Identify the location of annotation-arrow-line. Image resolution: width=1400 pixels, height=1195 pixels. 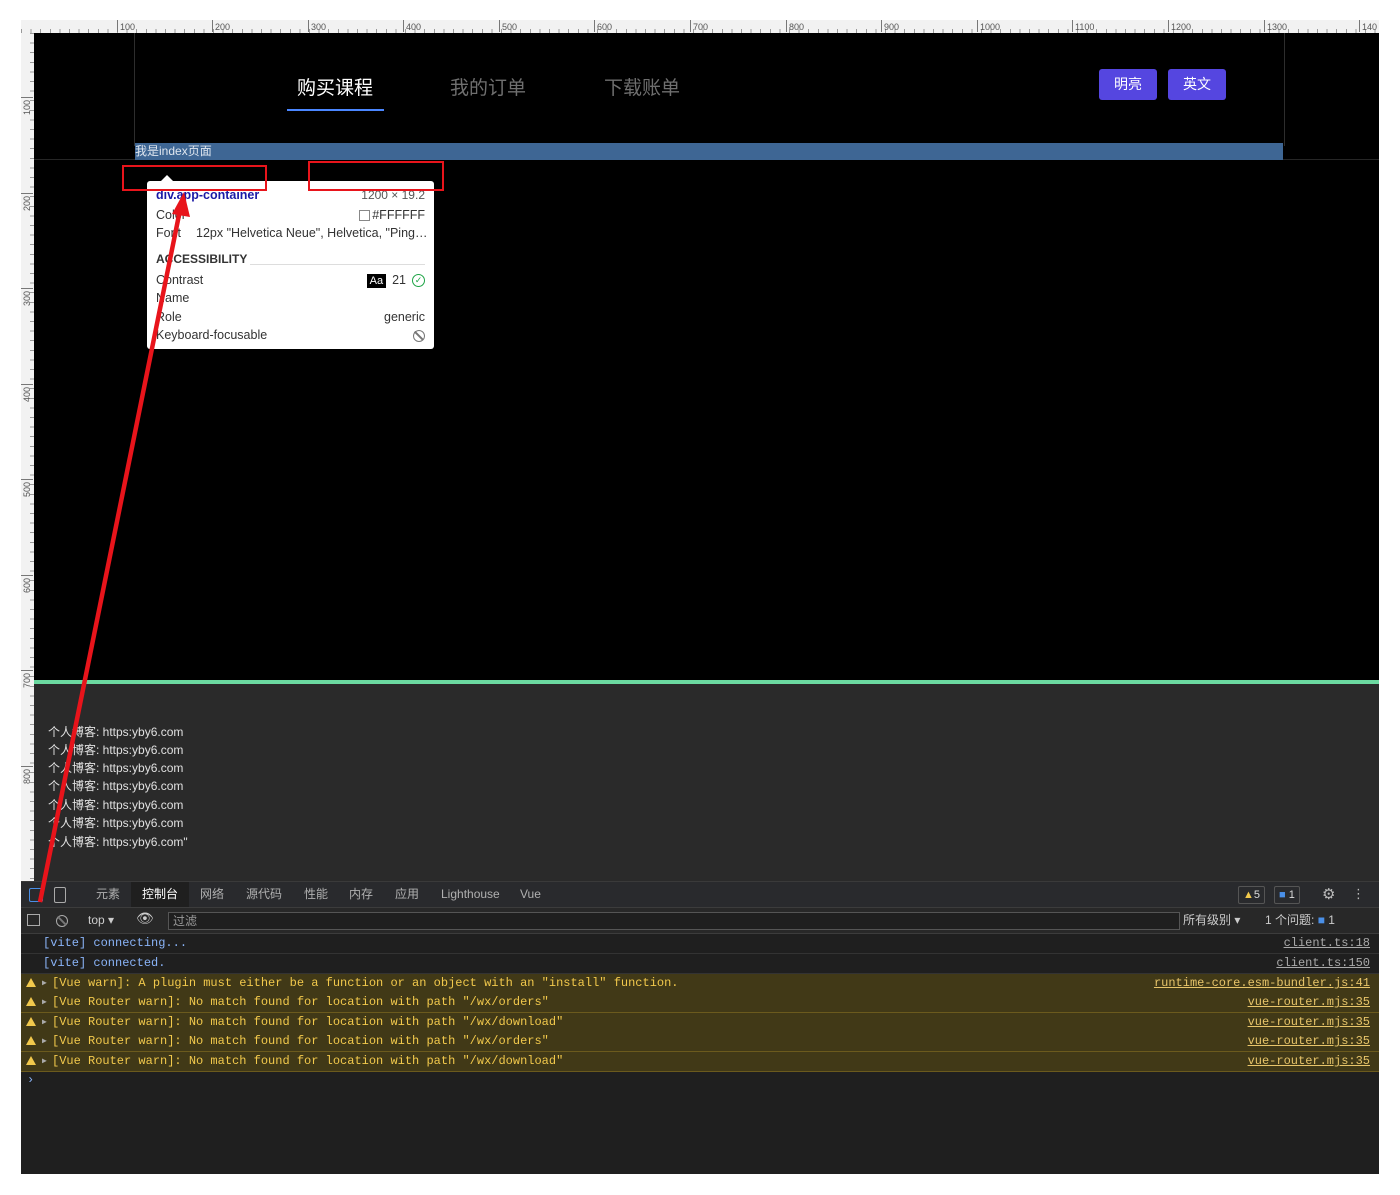
(110, 556).